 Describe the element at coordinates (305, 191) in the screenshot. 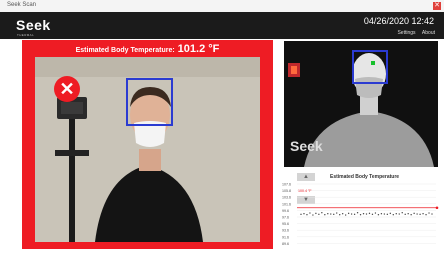

I see `highlight-label: 100.4 °F` at that location.